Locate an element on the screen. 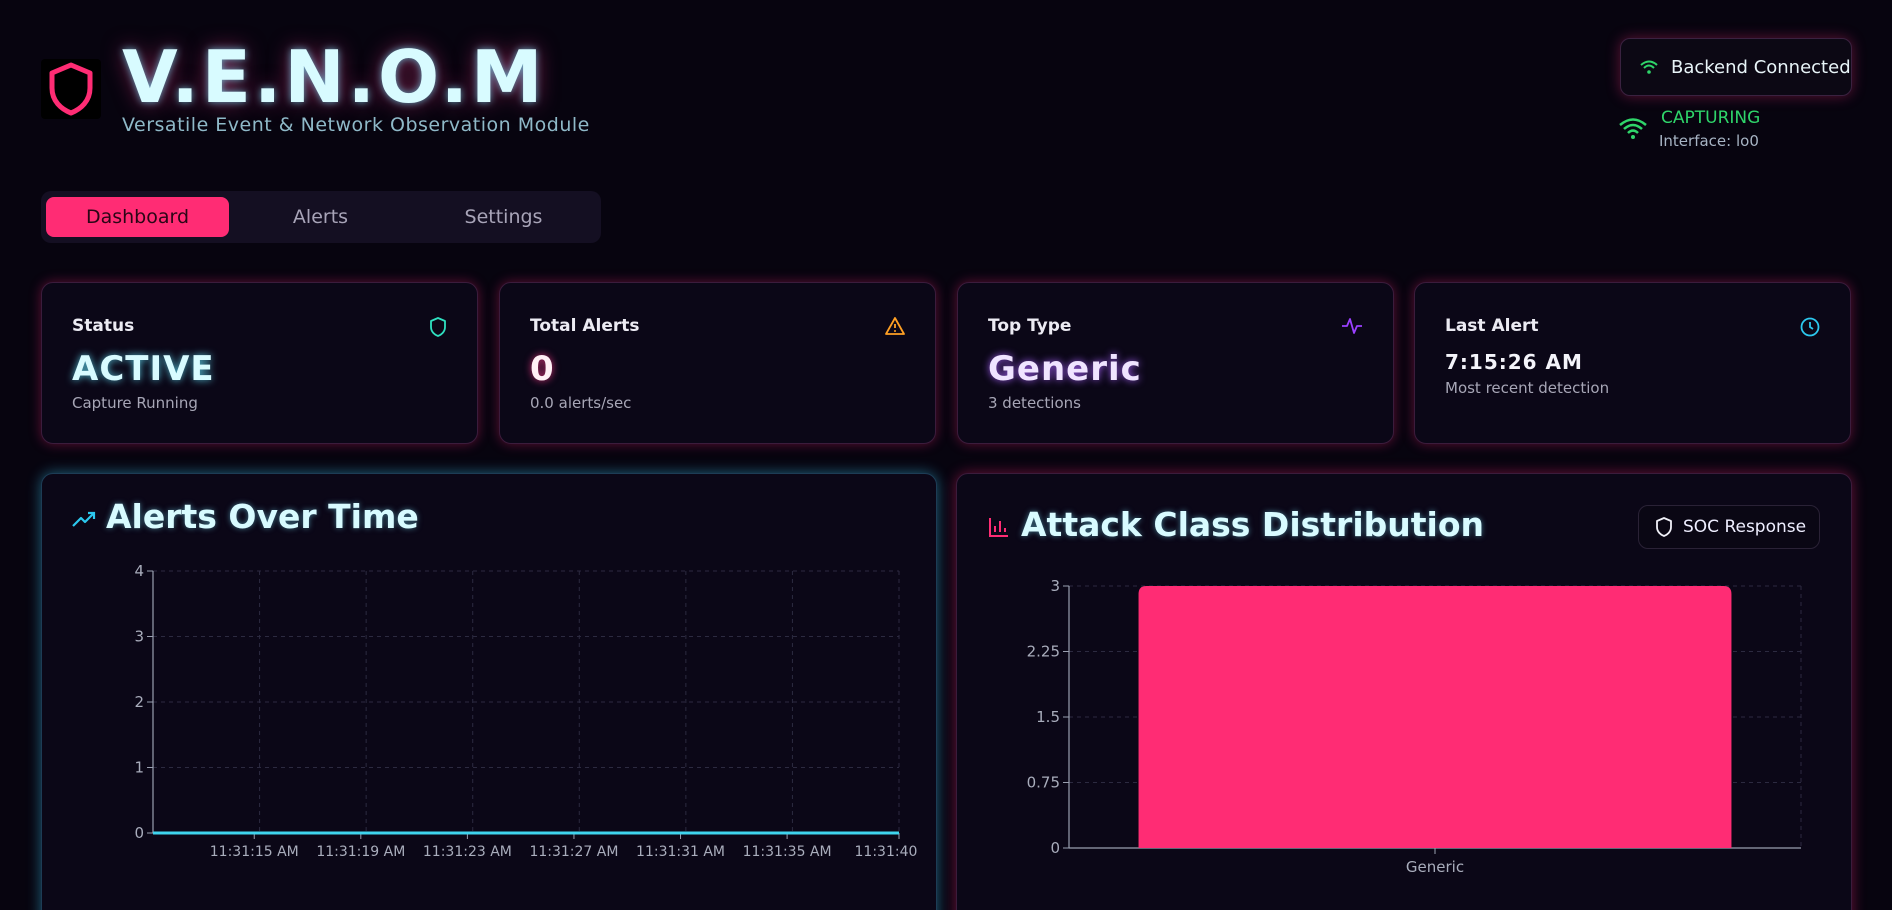 Image resolution: width=1892 pixels, height=910 pixels. tab-alerts: Alerts is located at coordinates (320, 217).